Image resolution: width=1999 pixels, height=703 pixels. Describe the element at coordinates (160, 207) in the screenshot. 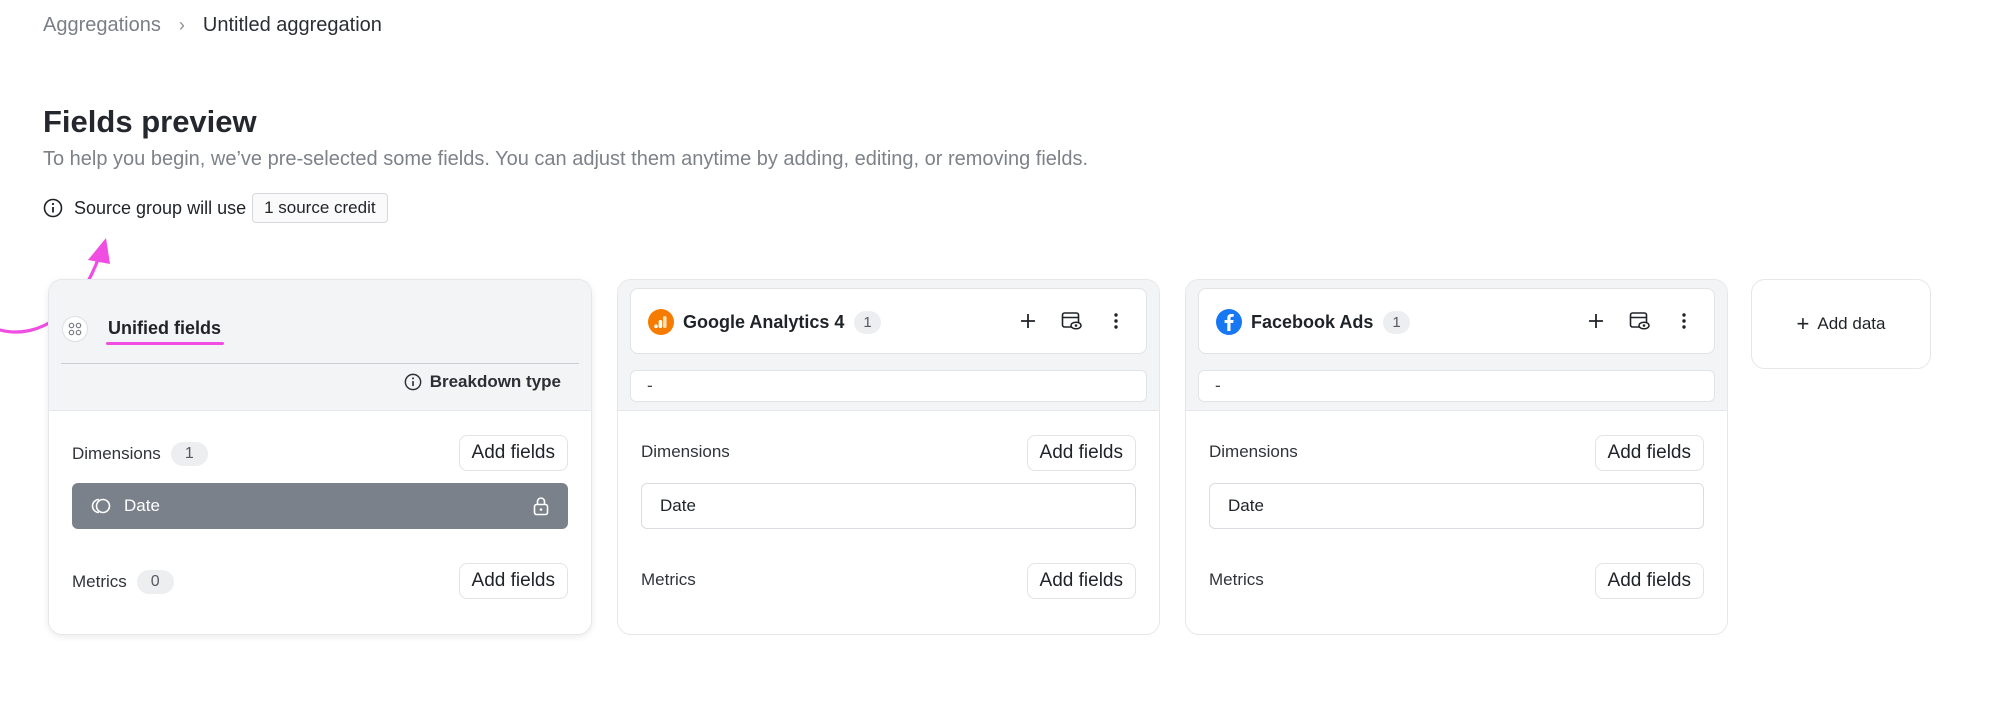

I see `source-credit-text: Source group will use` at that location.